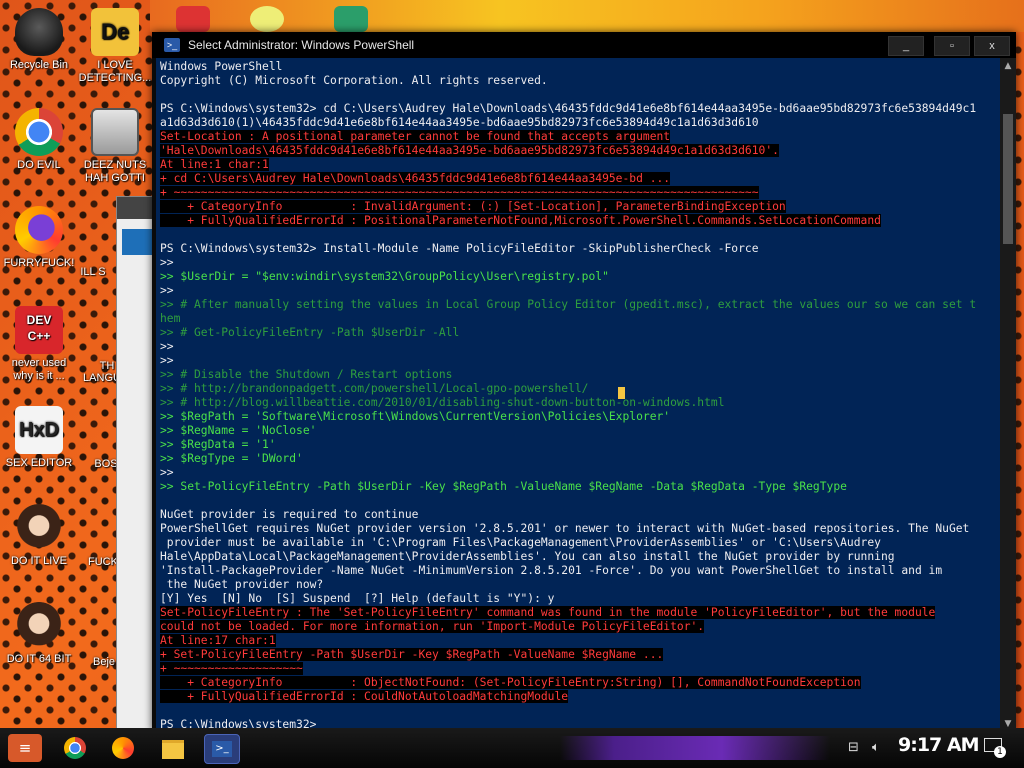 The height and width of the screenshot is (768, 1024). Describe the element at coordinates (992, 46) in the screenshot. I see `close-button: x` at that location.